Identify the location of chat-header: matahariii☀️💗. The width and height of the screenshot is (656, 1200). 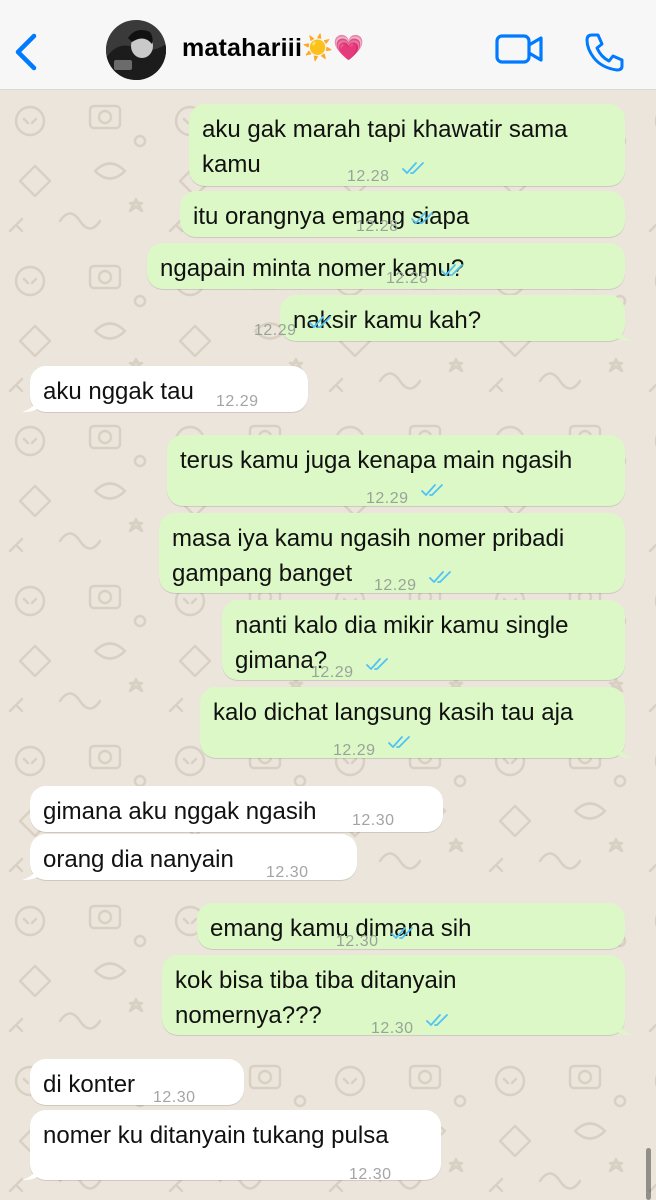
(328, 45).